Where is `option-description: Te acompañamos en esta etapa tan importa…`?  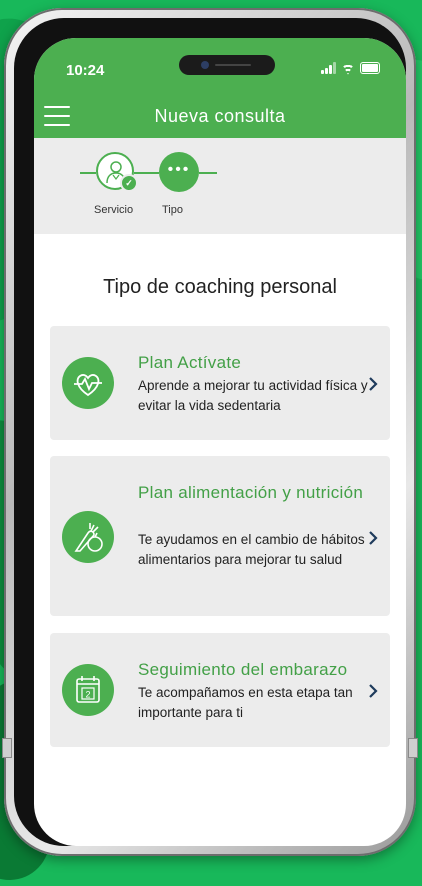
option-description: Te acompañamos en esta etapa tan importa… is located at coordinates (245, 702).